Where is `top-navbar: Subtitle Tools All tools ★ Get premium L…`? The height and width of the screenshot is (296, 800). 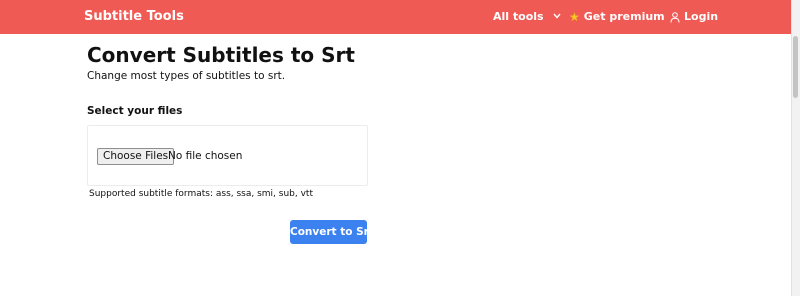
top-navbar: Subtitle Tools All tools ★ Get premium L… is located at coordinates (396, 17).